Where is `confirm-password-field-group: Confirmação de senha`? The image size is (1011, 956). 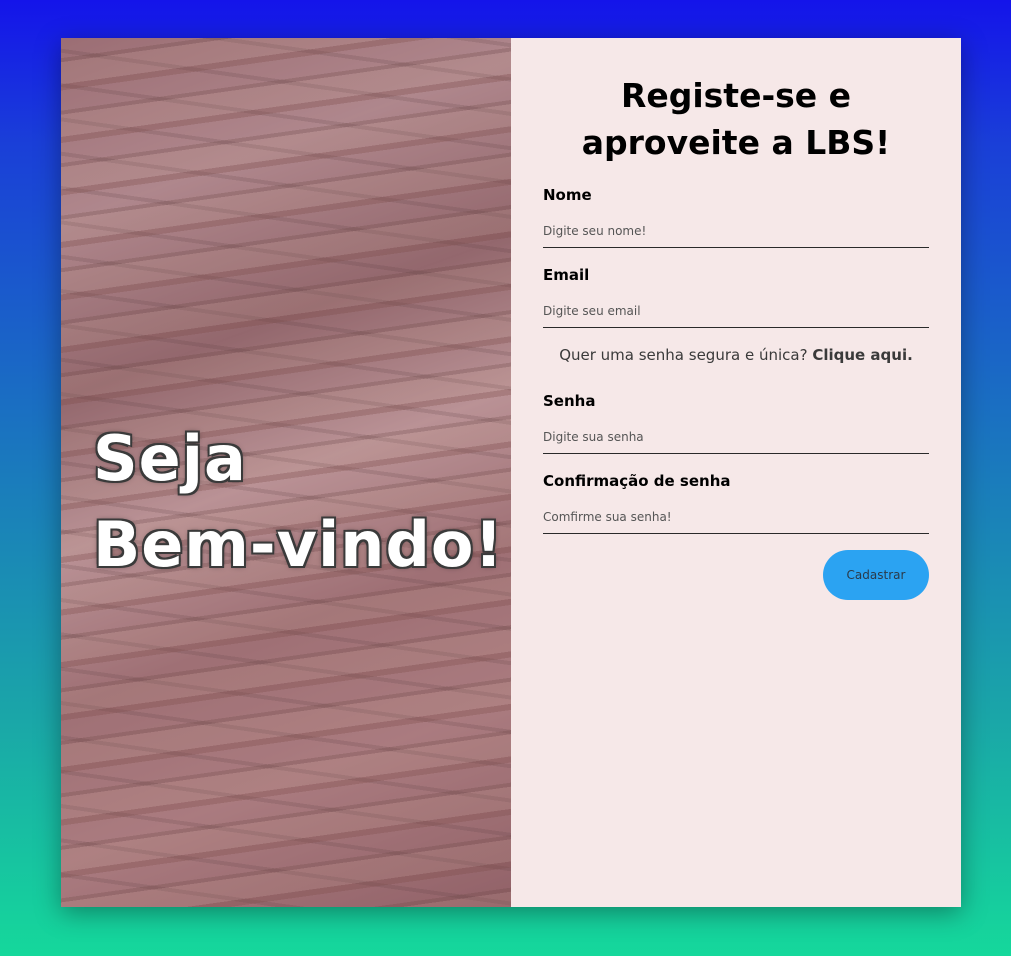 confirm-password-field-group: Confirmação de senha is located at coordinates (736, 503).